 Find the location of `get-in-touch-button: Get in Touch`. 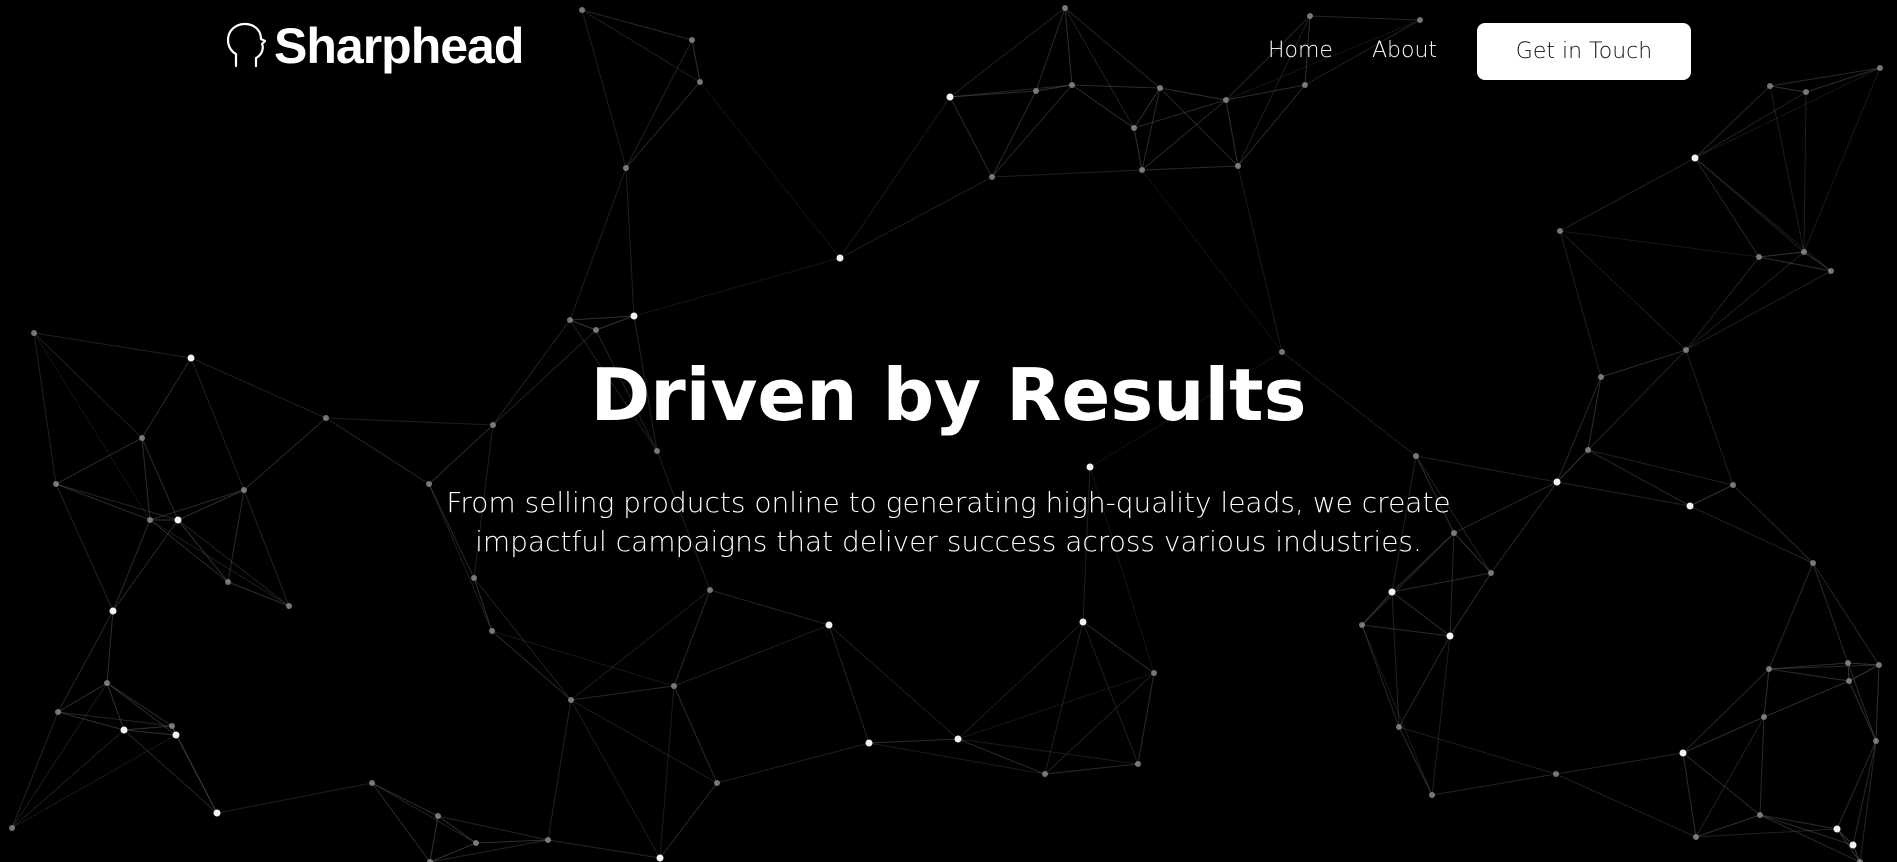

get-in-touch-button: Get in Touch is located at coordinates (1584, 51).